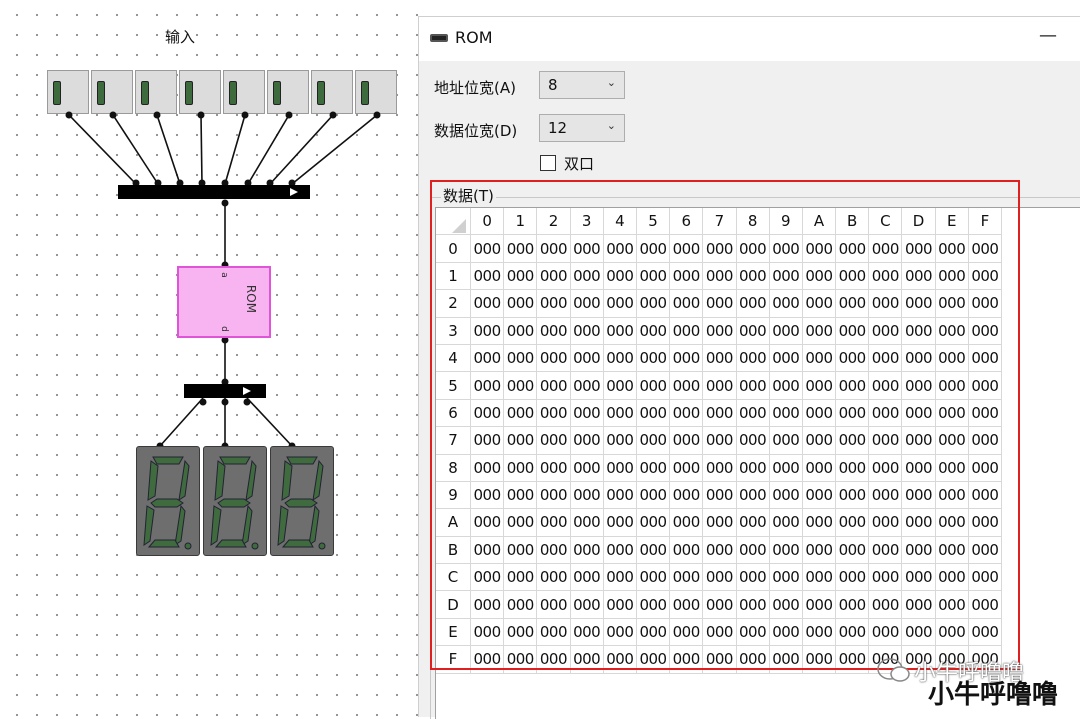 The image size is (1080, 719). I want to click on seven-segment-display, so click(235, 501).